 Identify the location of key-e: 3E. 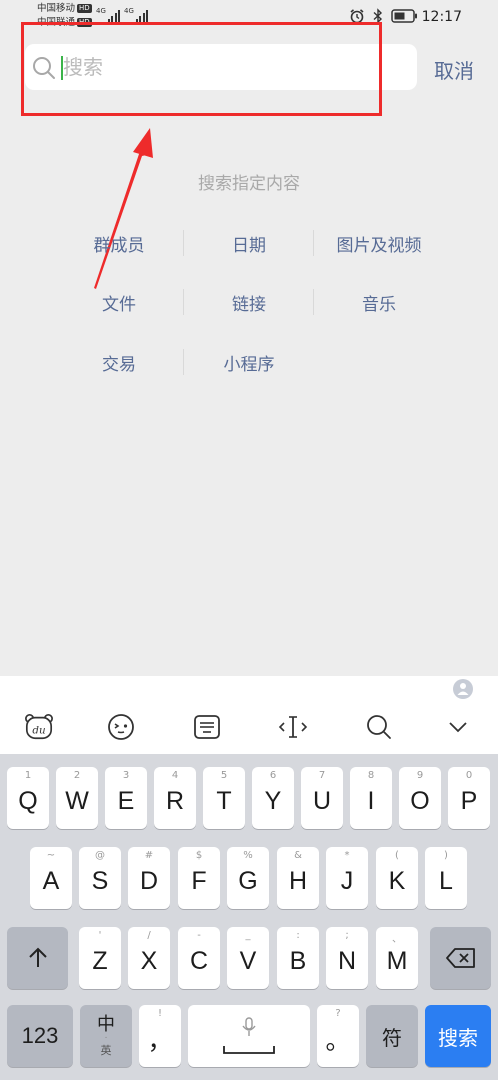
(126, 798).